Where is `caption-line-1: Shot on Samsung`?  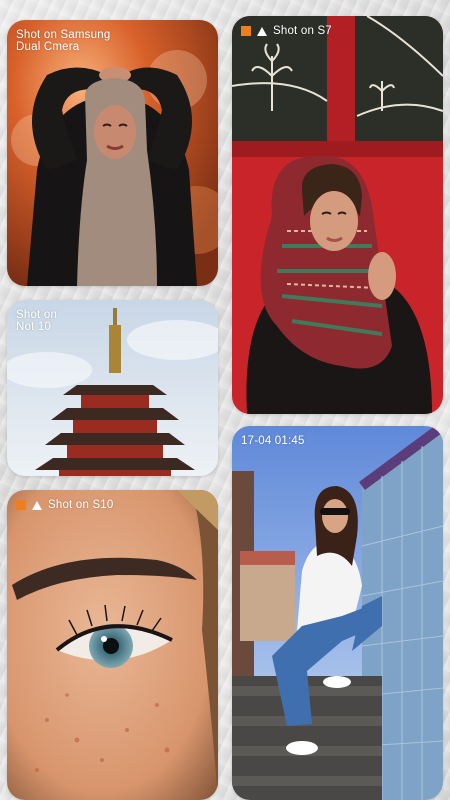 caption-line-1: Shot on Samsung is located at coordinates (63, 35).